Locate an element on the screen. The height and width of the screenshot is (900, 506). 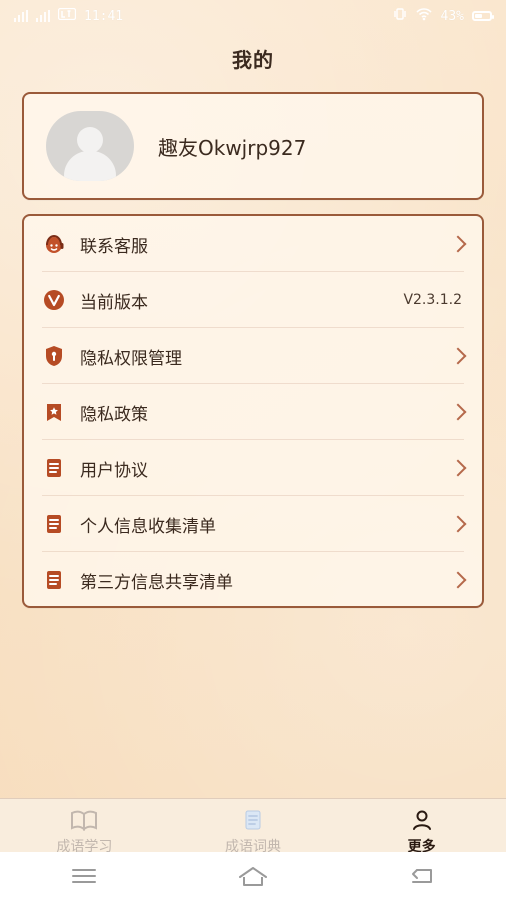
back-icon is located at coordinates (422, 876).